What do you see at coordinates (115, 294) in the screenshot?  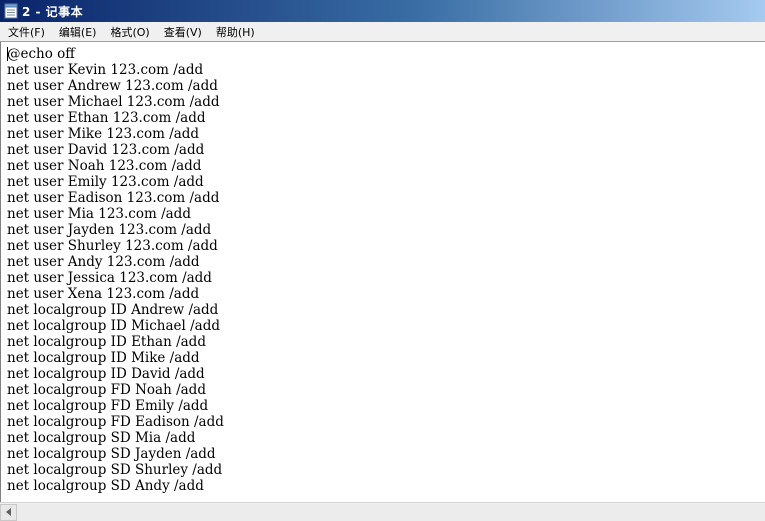 I see `text-line: net user Xena 123.com /add` at bounding box center [115, 294].